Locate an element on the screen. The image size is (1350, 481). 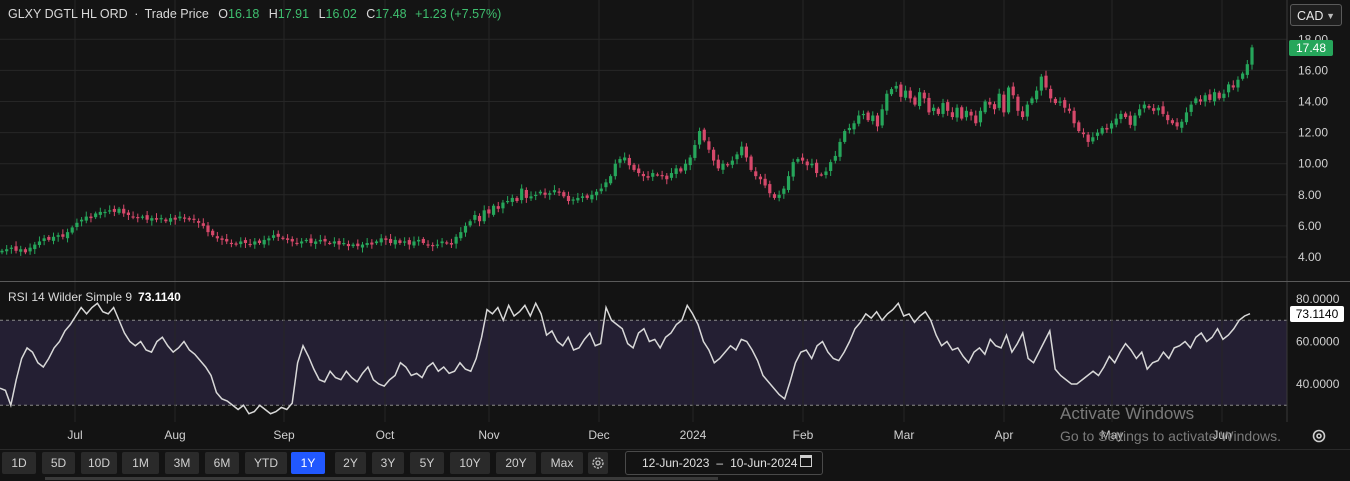
timeframe-button-1y: 1Y is located at coordinates (308, 463).